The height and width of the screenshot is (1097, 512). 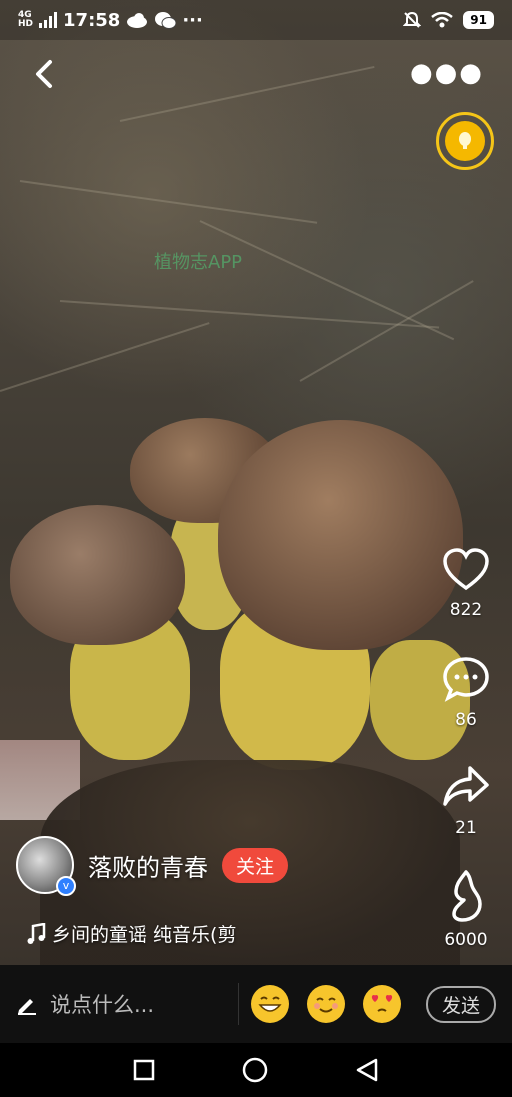 I want to click on quick-emoji-list, so click(x=326, y=1004).